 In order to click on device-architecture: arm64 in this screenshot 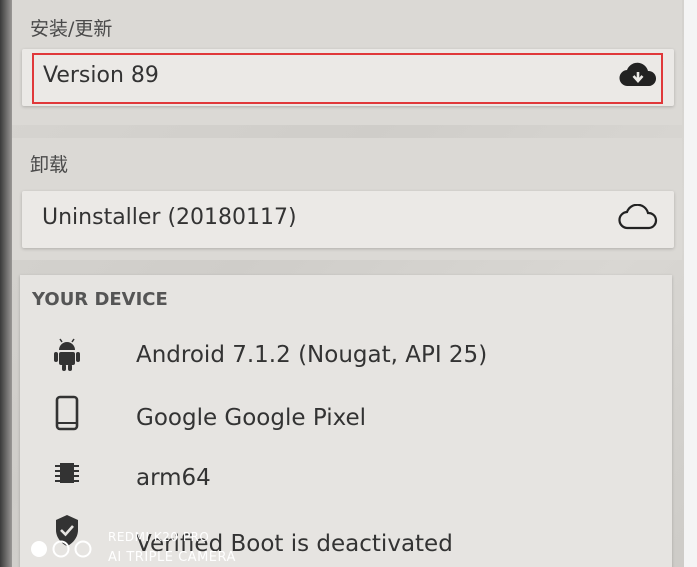, I will do `click(173, 478)`.